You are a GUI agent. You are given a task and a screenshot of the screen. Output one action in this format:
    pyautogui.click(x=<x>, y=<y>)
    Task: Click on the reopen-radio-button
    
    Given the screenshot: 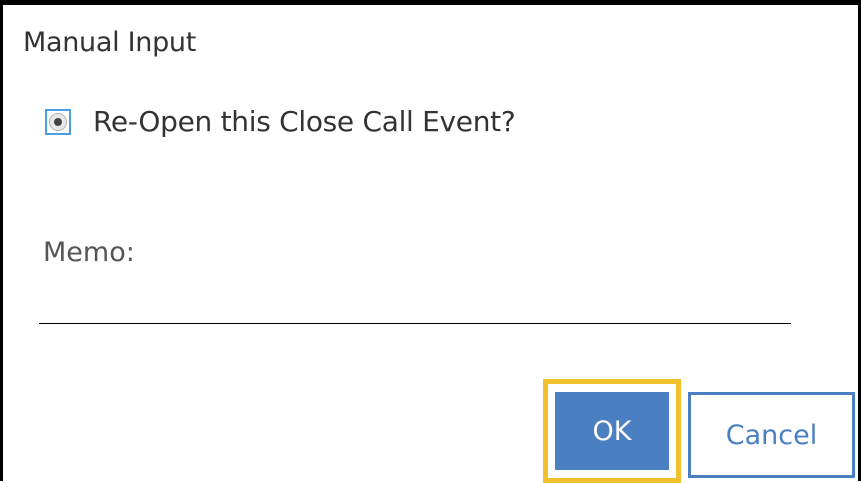 What is the action you would take?
    pyautogui.click(x=58, y=121)
    